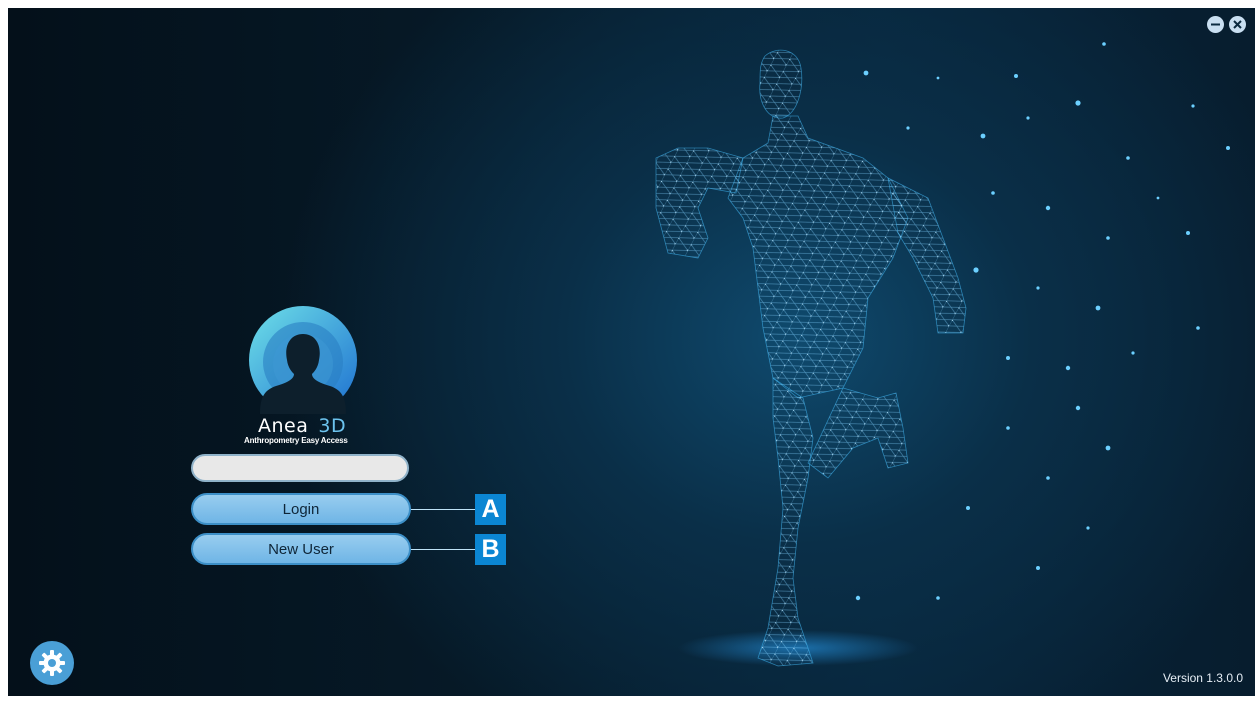 The height and width of the screenshot is (704, 1255). I want to click on settings-button, so click(52, 663).